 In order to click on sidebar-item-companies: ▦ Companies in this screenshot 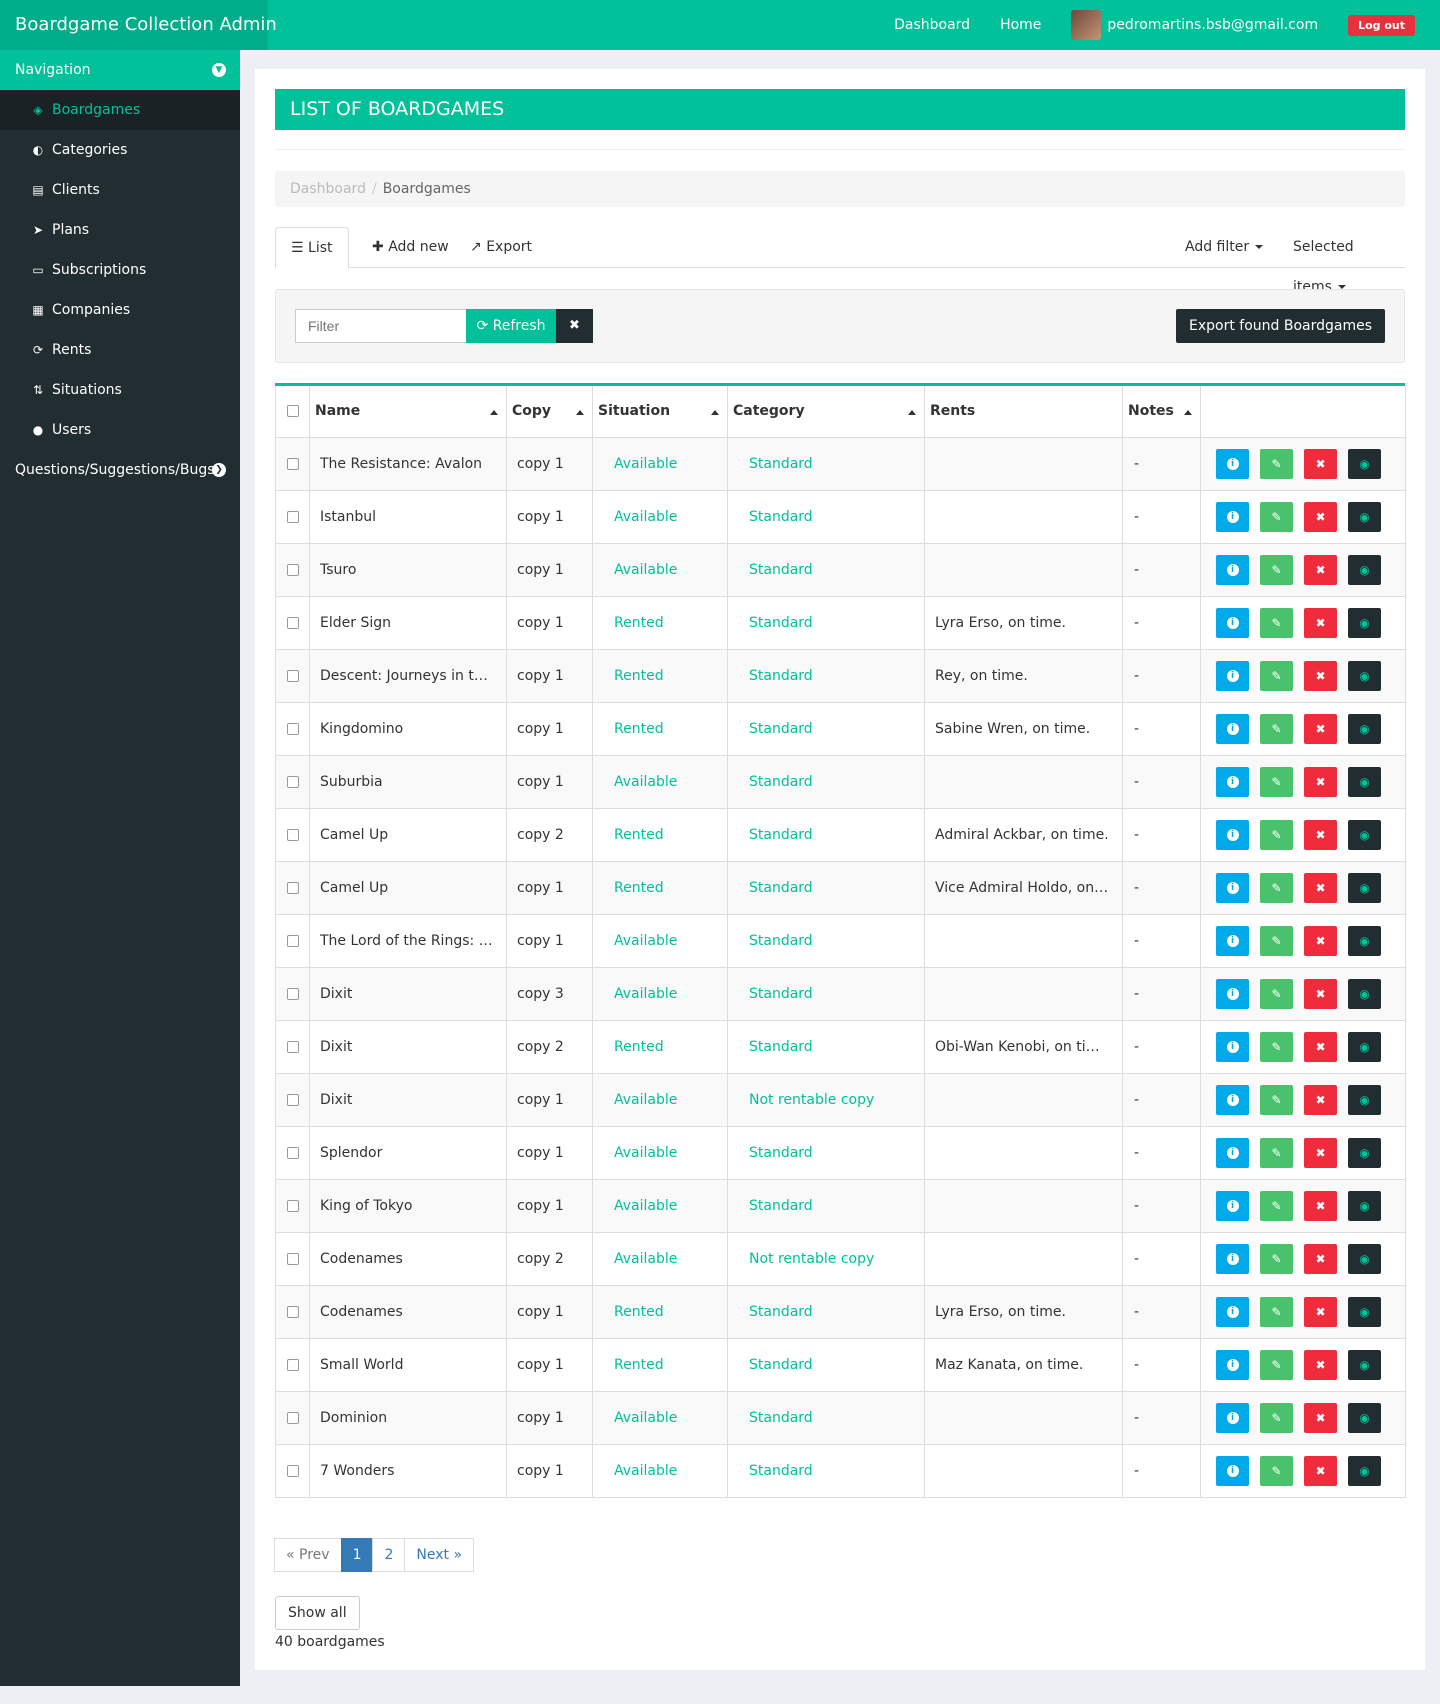, I will do `click(120, 310)`.